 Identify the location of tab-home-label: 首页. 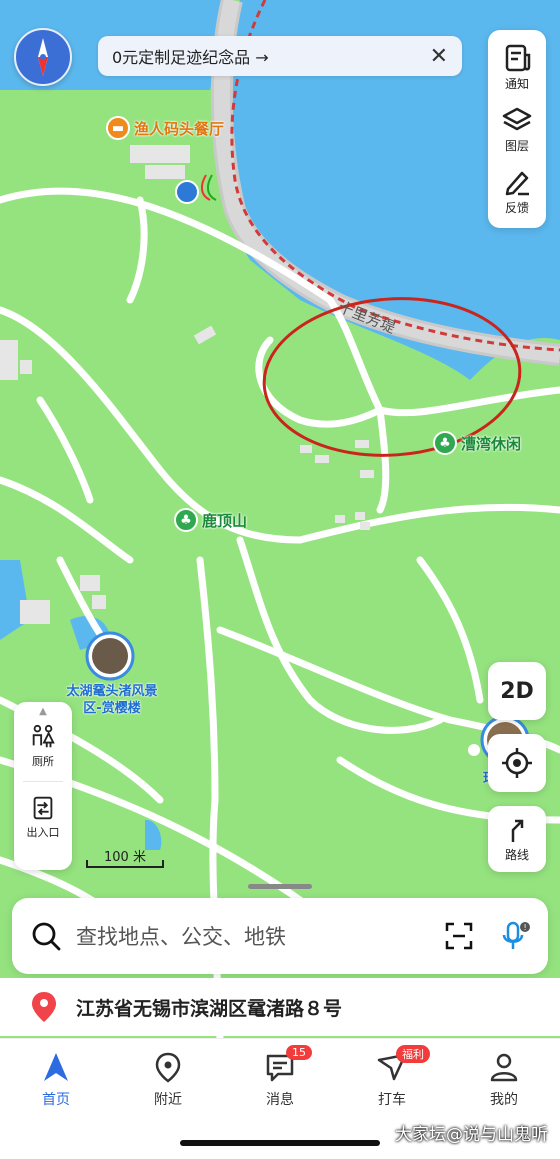
(56, 1100).